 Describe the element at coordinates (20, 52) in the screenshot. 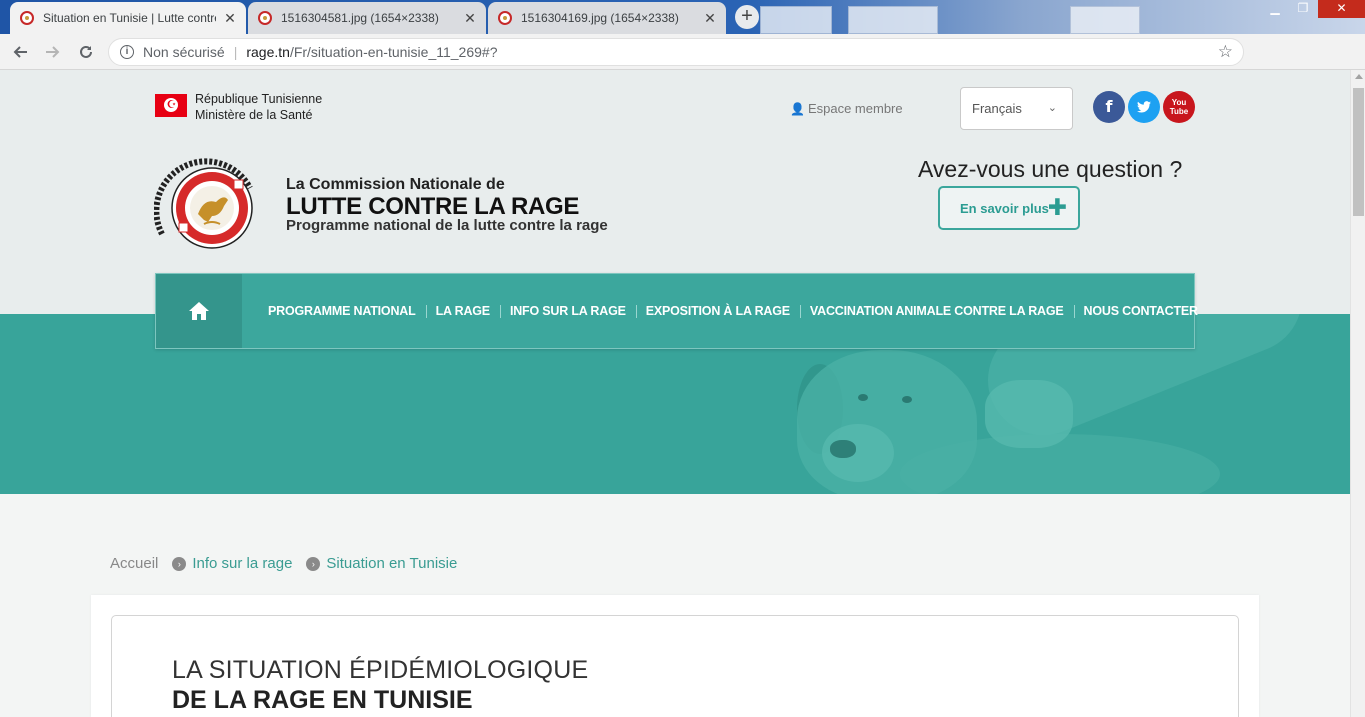

I see `back-arrow-icon` at that location.